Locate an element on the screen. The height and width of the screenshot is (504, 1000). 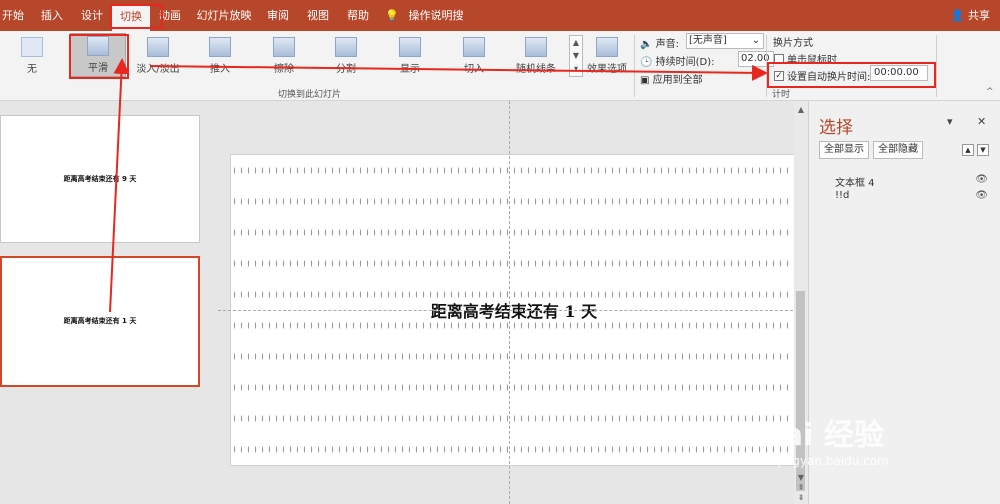
on-click-label: 单击鼠标时 is located at coordinates (812, 60).